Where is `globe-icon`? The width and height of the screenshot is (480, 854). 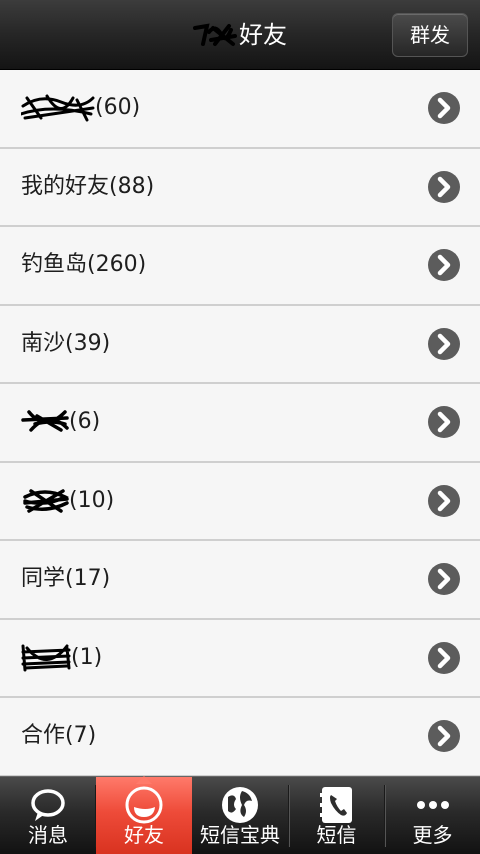 globe-icon is located at coordinates (240, 805).